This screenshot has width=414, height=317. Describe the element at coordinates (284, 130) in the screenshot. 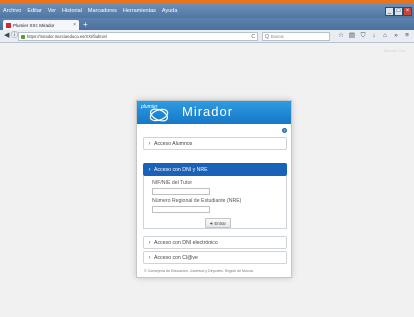

I see `help-icon: ?` at that location.